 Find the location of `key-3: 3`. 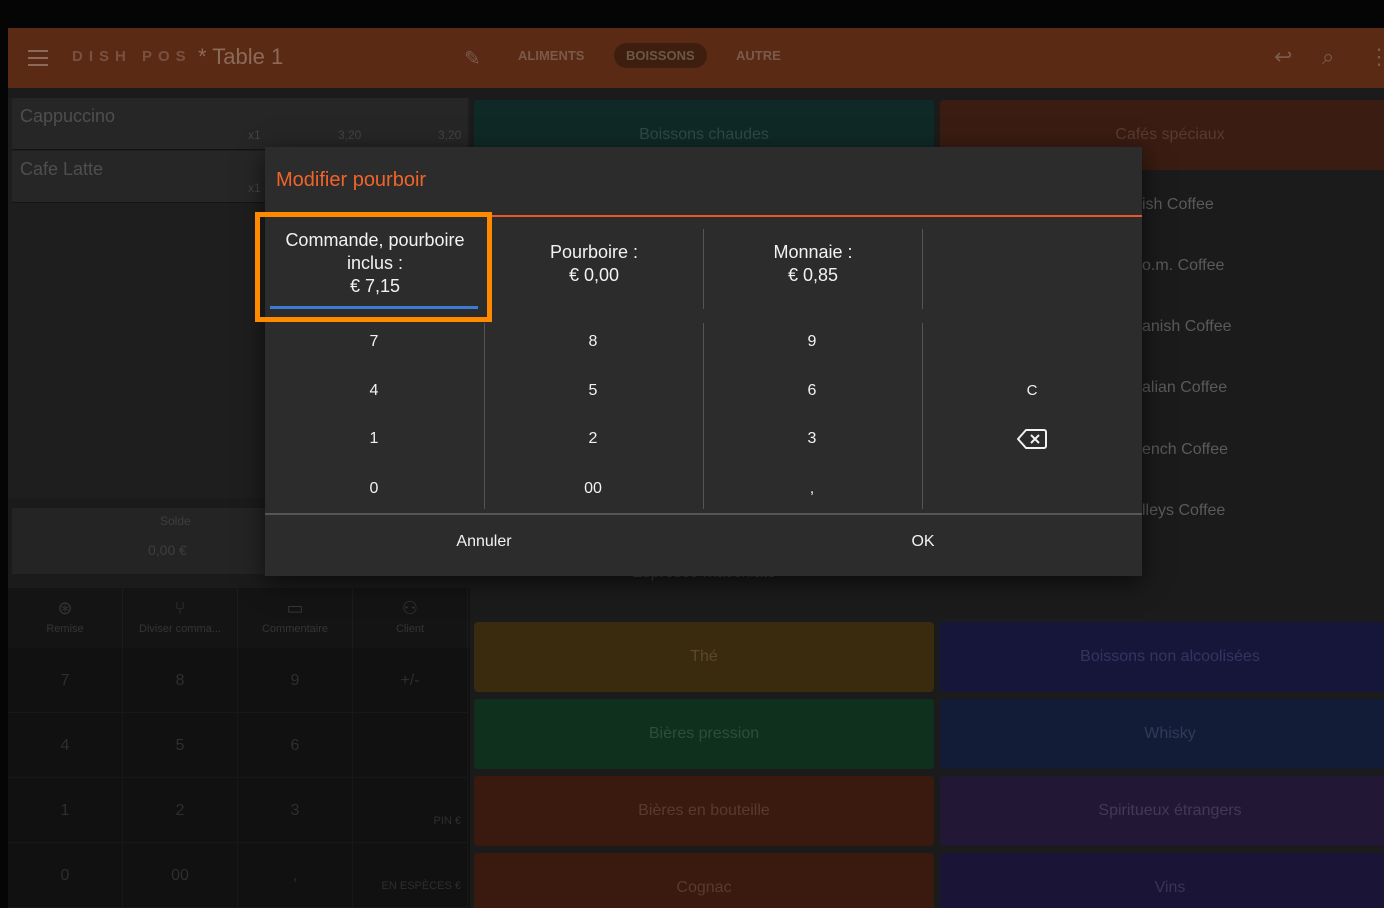

key-3: 3 is located at coordinates (812, 439).